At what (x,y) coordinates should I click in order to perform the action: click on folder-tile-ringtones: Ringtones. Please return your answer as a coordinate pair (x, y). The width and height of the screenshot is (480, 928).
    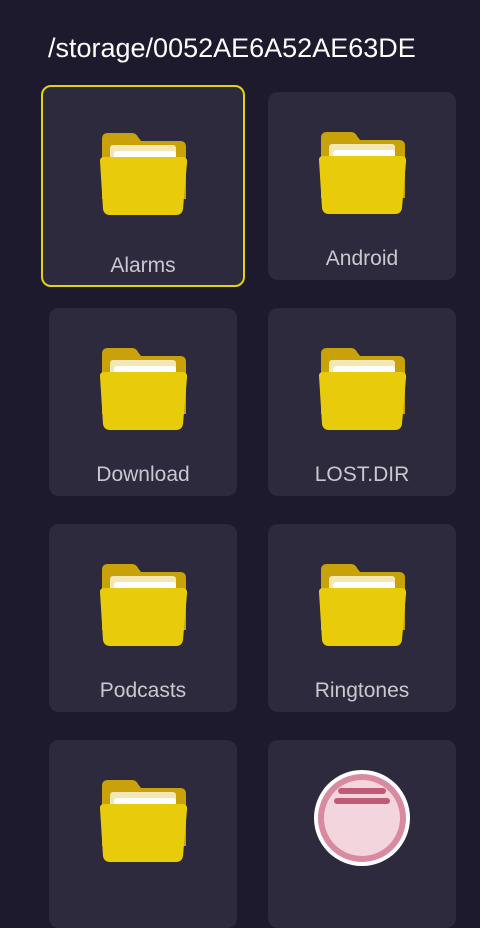
    Looking at the image, I should click on (362, 618).